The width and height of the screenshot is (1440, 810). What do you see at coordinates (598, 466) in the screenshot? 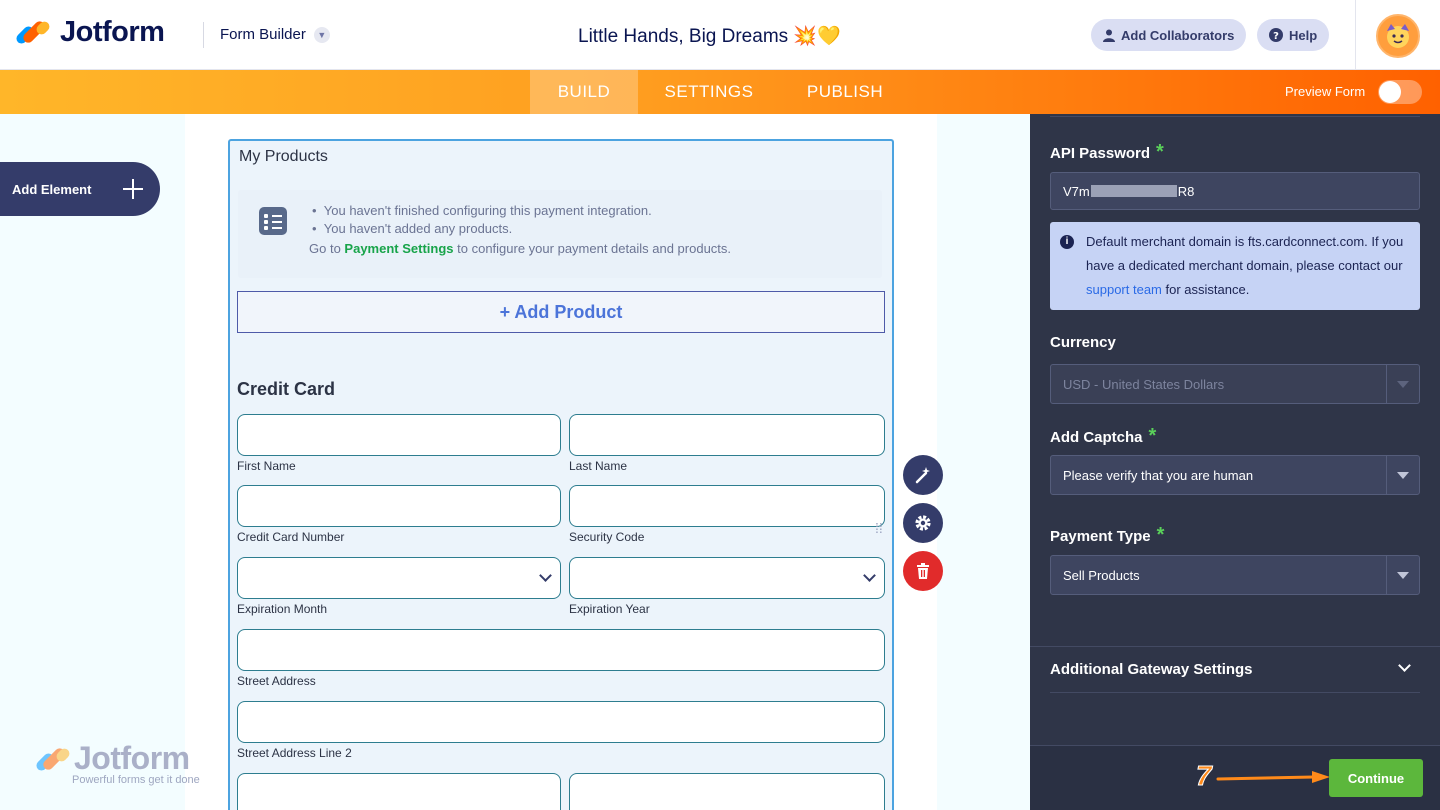
I see `last-name-label: Last Name` at bounding box center [598, 466].